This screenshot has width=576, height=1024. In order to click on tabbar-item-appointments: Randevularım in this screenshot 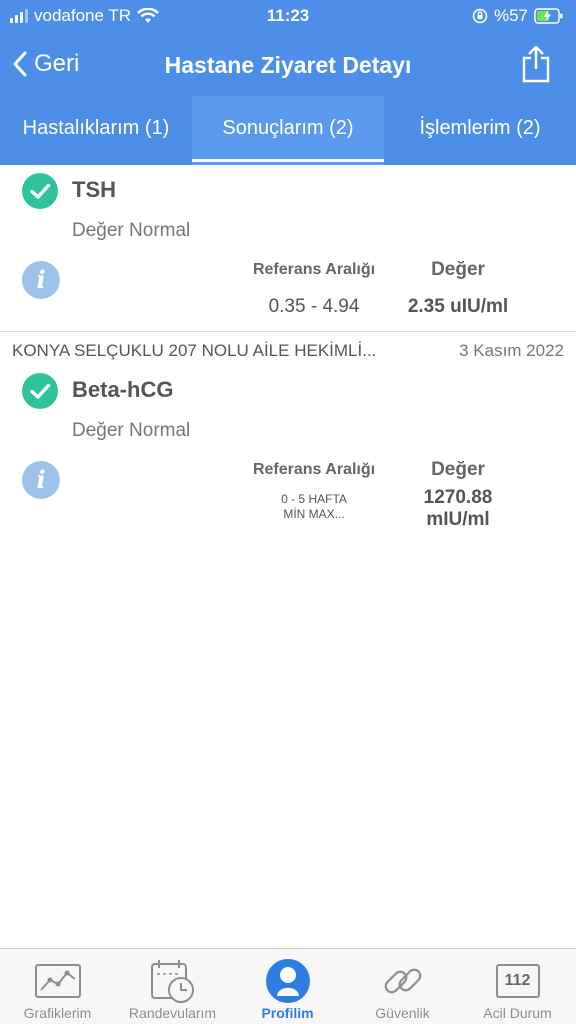, I will do `click(172, 986)`.